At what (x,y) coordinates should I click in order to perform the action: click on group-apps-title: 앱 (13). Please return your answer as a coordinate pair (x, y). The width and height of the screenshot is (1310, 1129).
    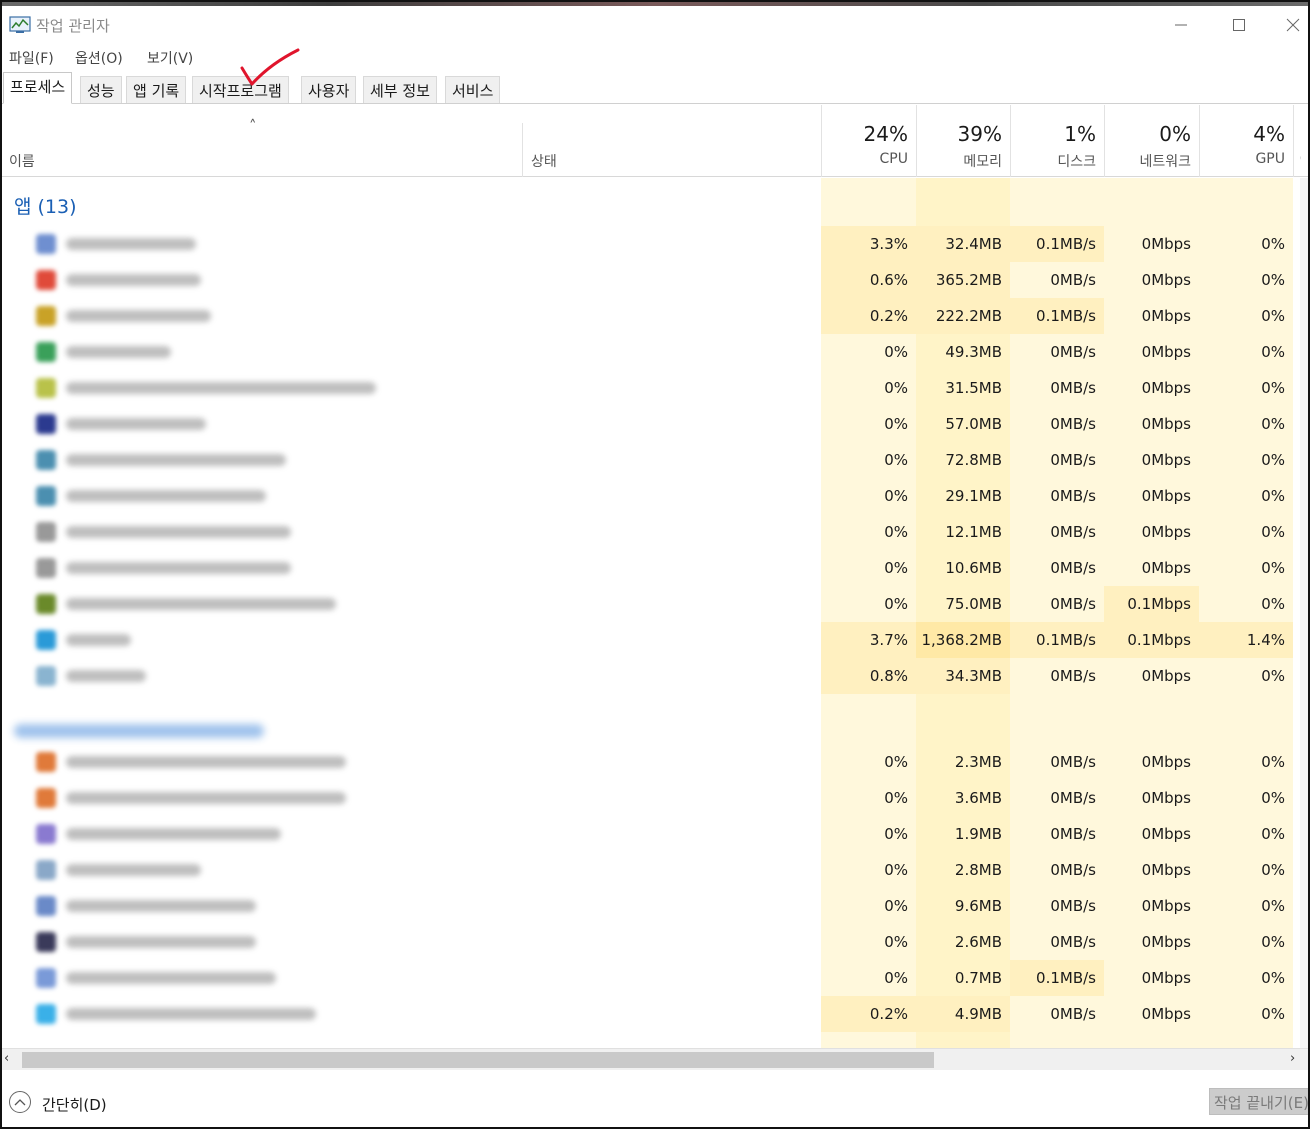
    Looking at the image, I should click on (45, 207).